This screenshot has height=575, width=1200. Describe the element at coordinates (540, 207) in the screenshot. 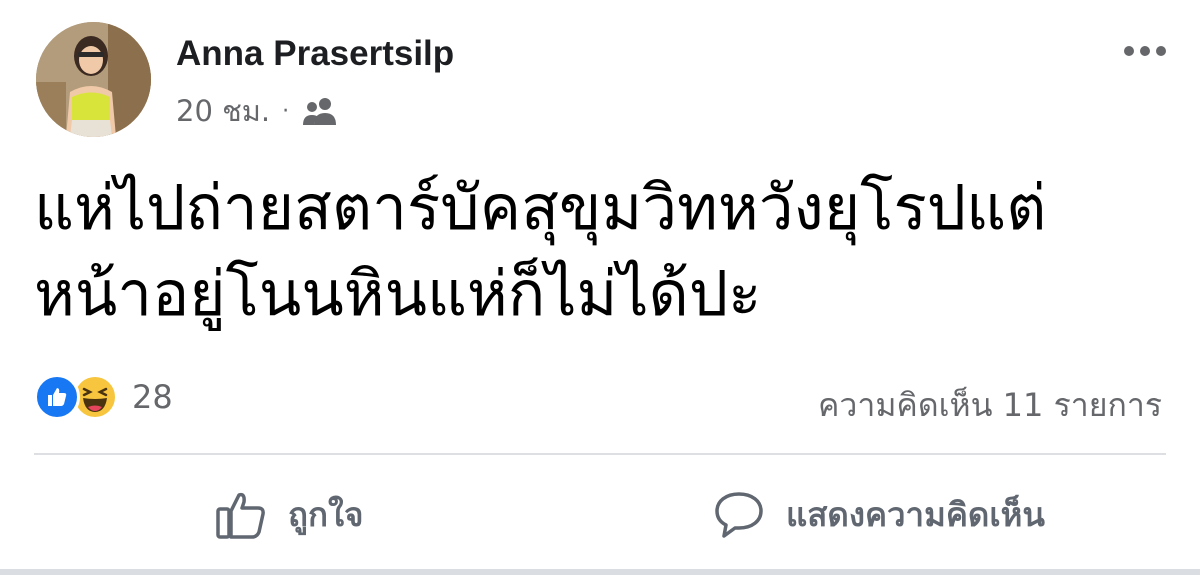

I see `post-text-line: แห่ไปถ่ายสตาร์บัคสุขุมวิทหวังยุโรปแต่` at that location.